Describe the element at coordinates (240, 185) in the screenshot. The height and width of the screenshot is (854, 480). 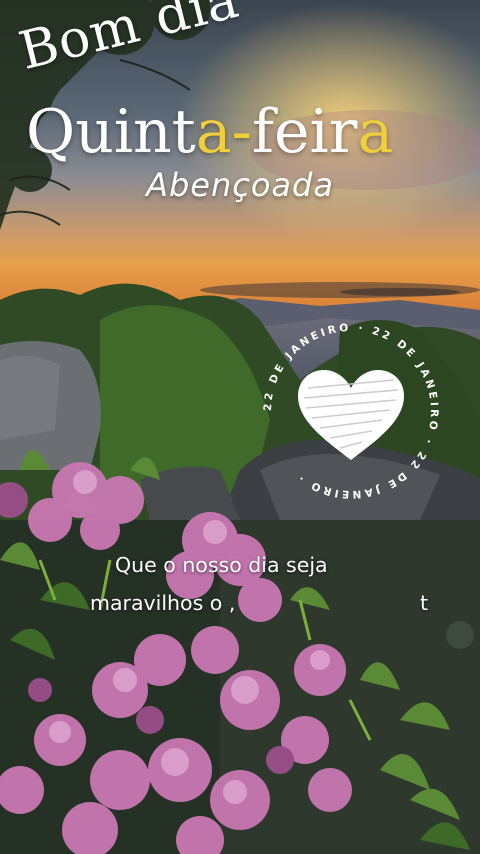
I see `greeting-subtitle: Abençoada` at that location.